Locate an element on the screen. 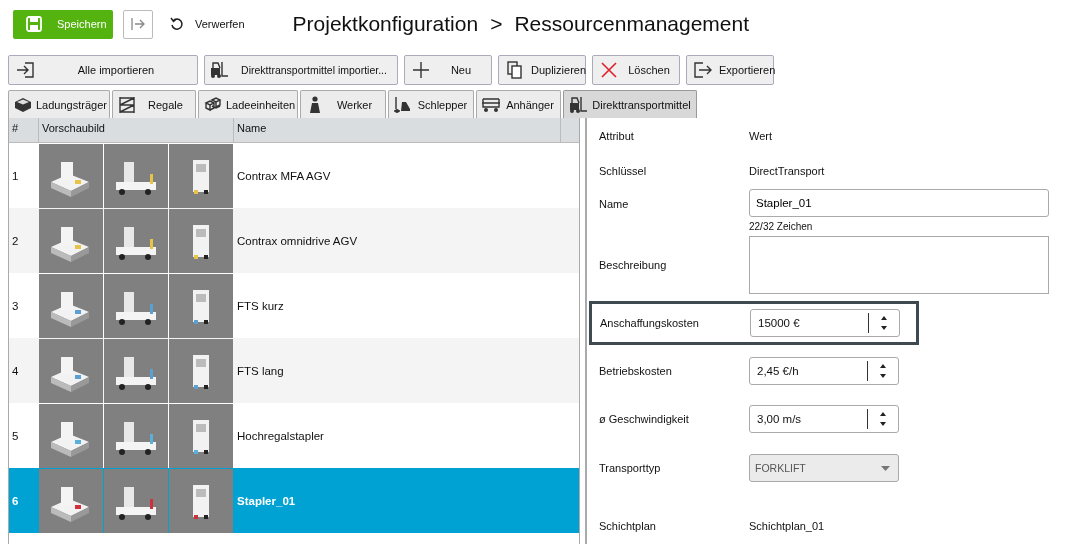  spin-box: 2,45 €/h is located at coordinates (824, 371).